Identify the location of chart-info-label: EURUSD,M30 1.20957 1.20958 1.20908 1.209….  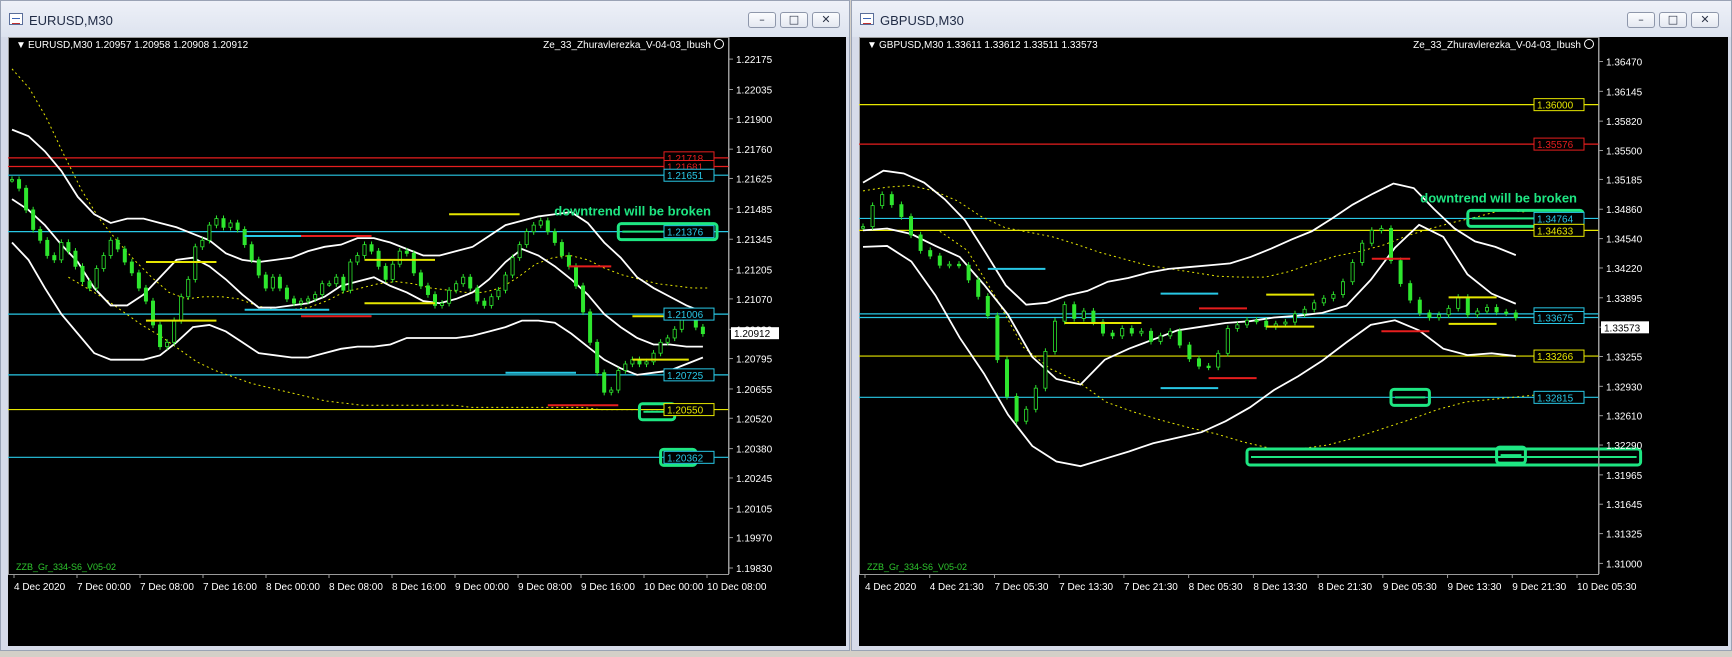
(138, 45).